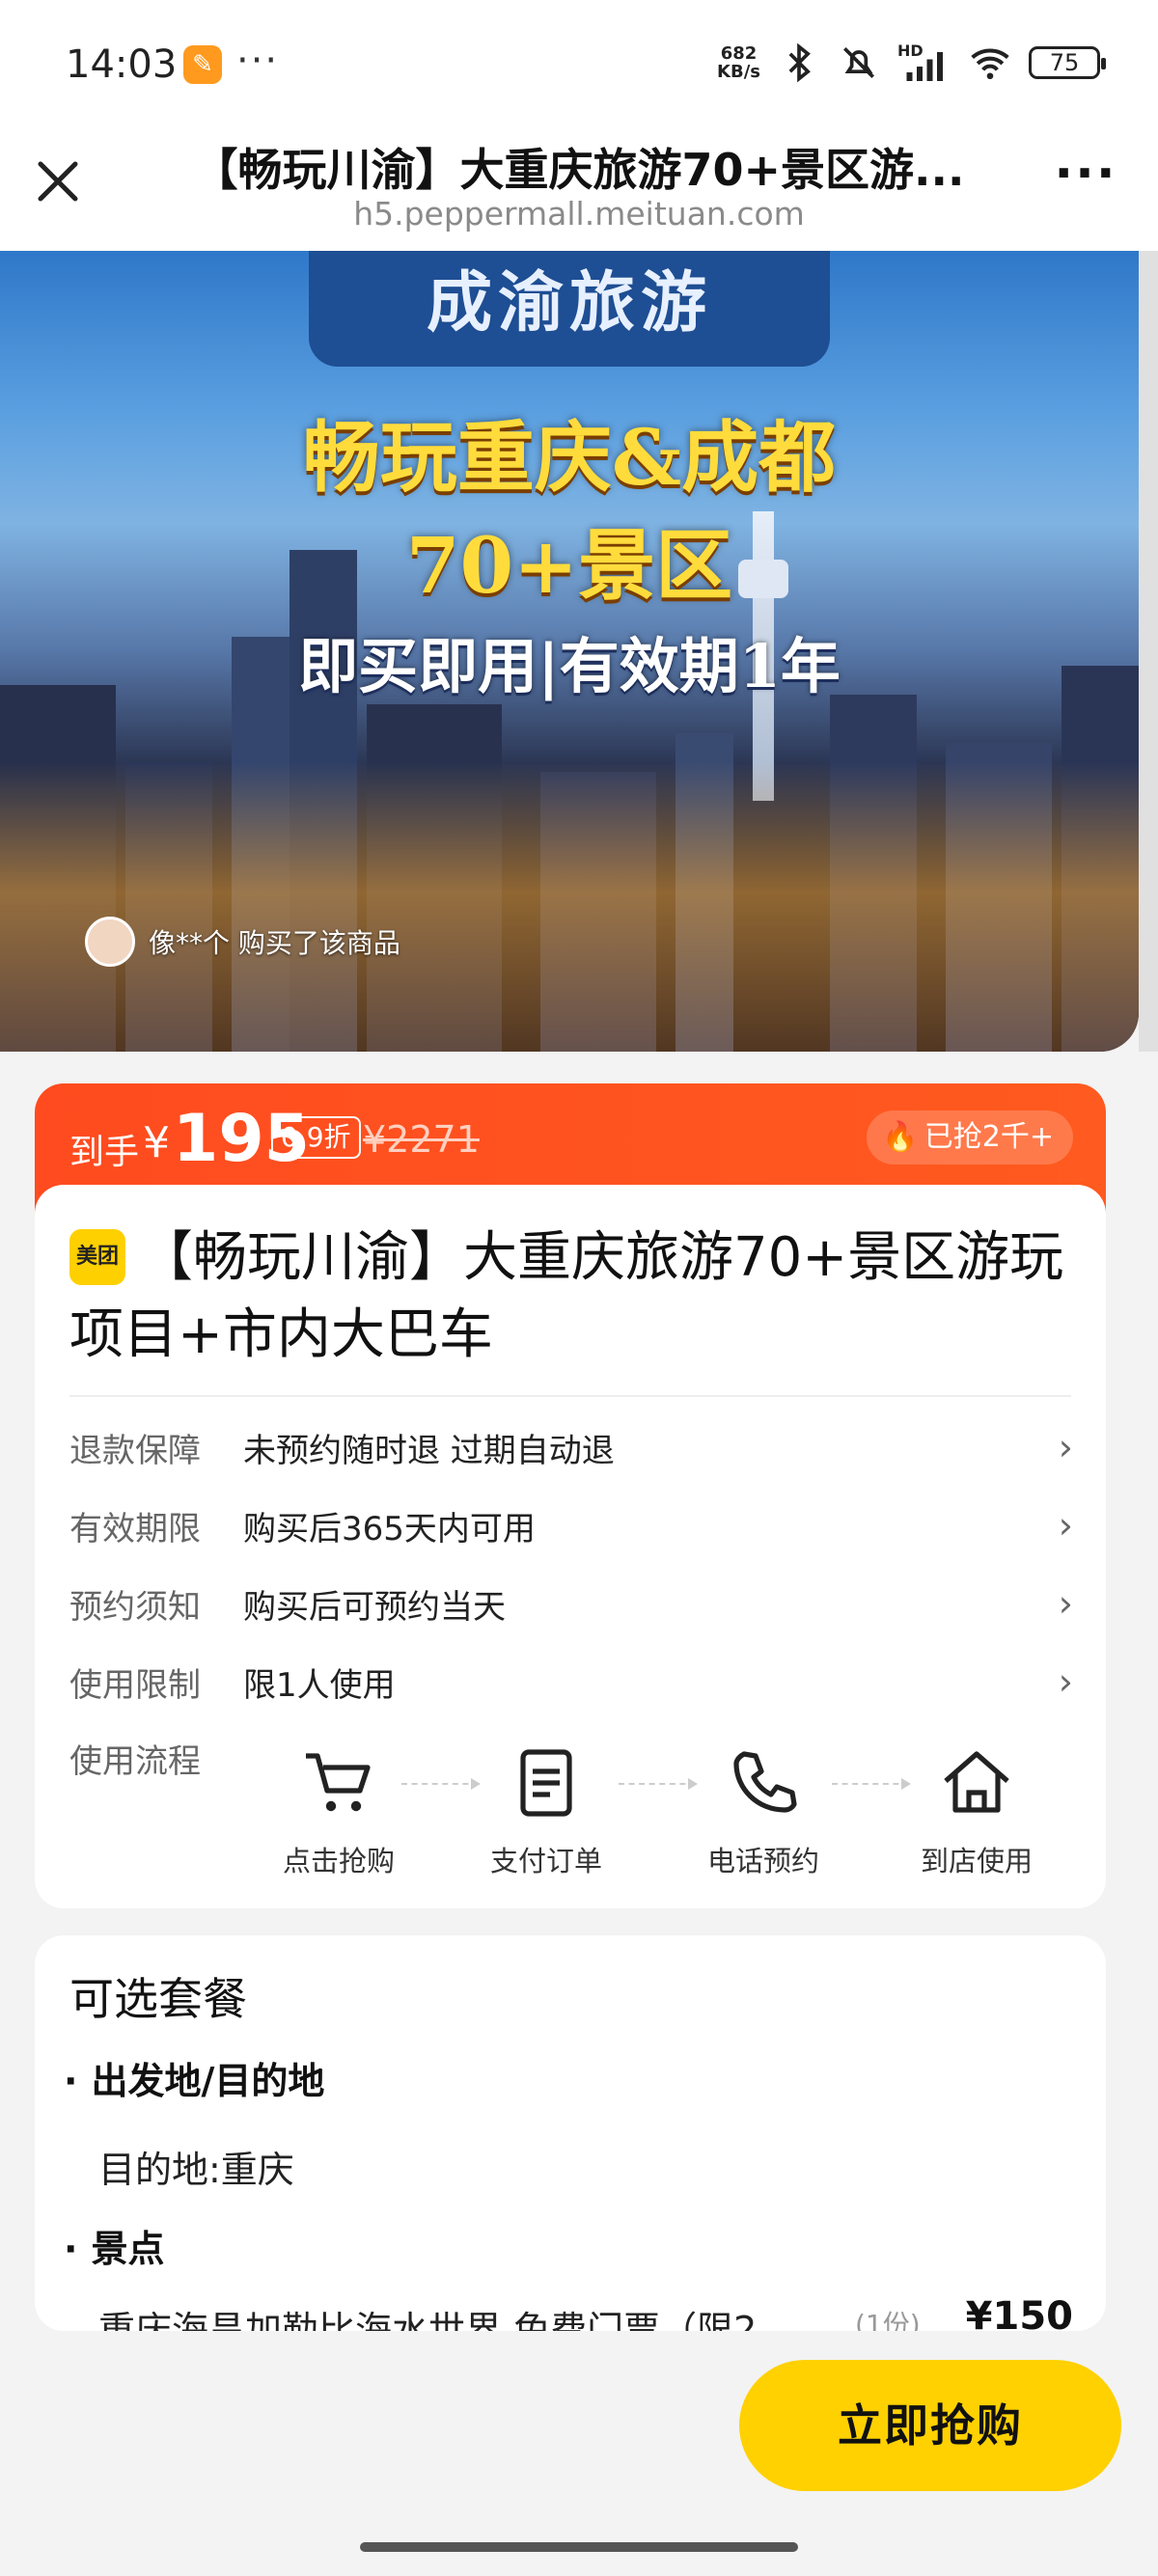 The image size is (1158, 2576). What do you see at coordinates (1085, 180) in the screenshot?
I see `more-menu-icon: ···` at bounding box center [1085, 180].